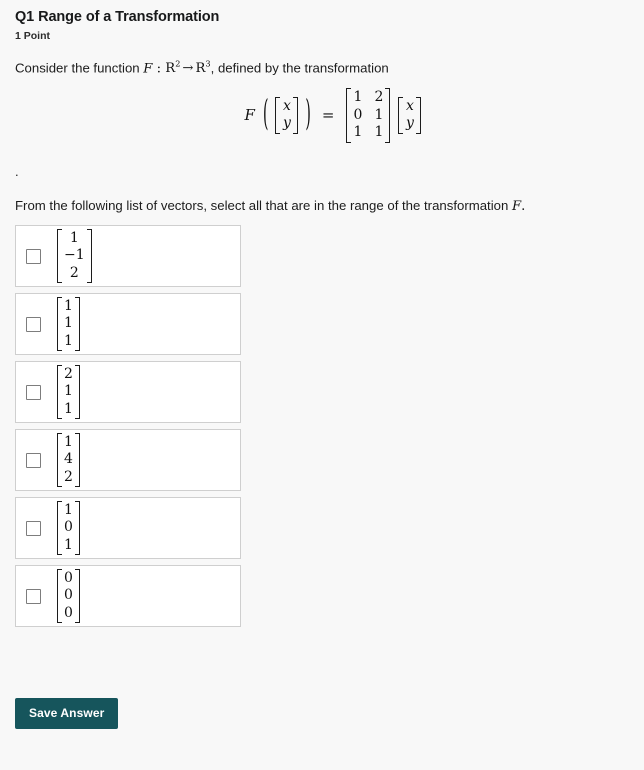  I want to click on option-5-vector: 1 0 1, so click(68, 528).